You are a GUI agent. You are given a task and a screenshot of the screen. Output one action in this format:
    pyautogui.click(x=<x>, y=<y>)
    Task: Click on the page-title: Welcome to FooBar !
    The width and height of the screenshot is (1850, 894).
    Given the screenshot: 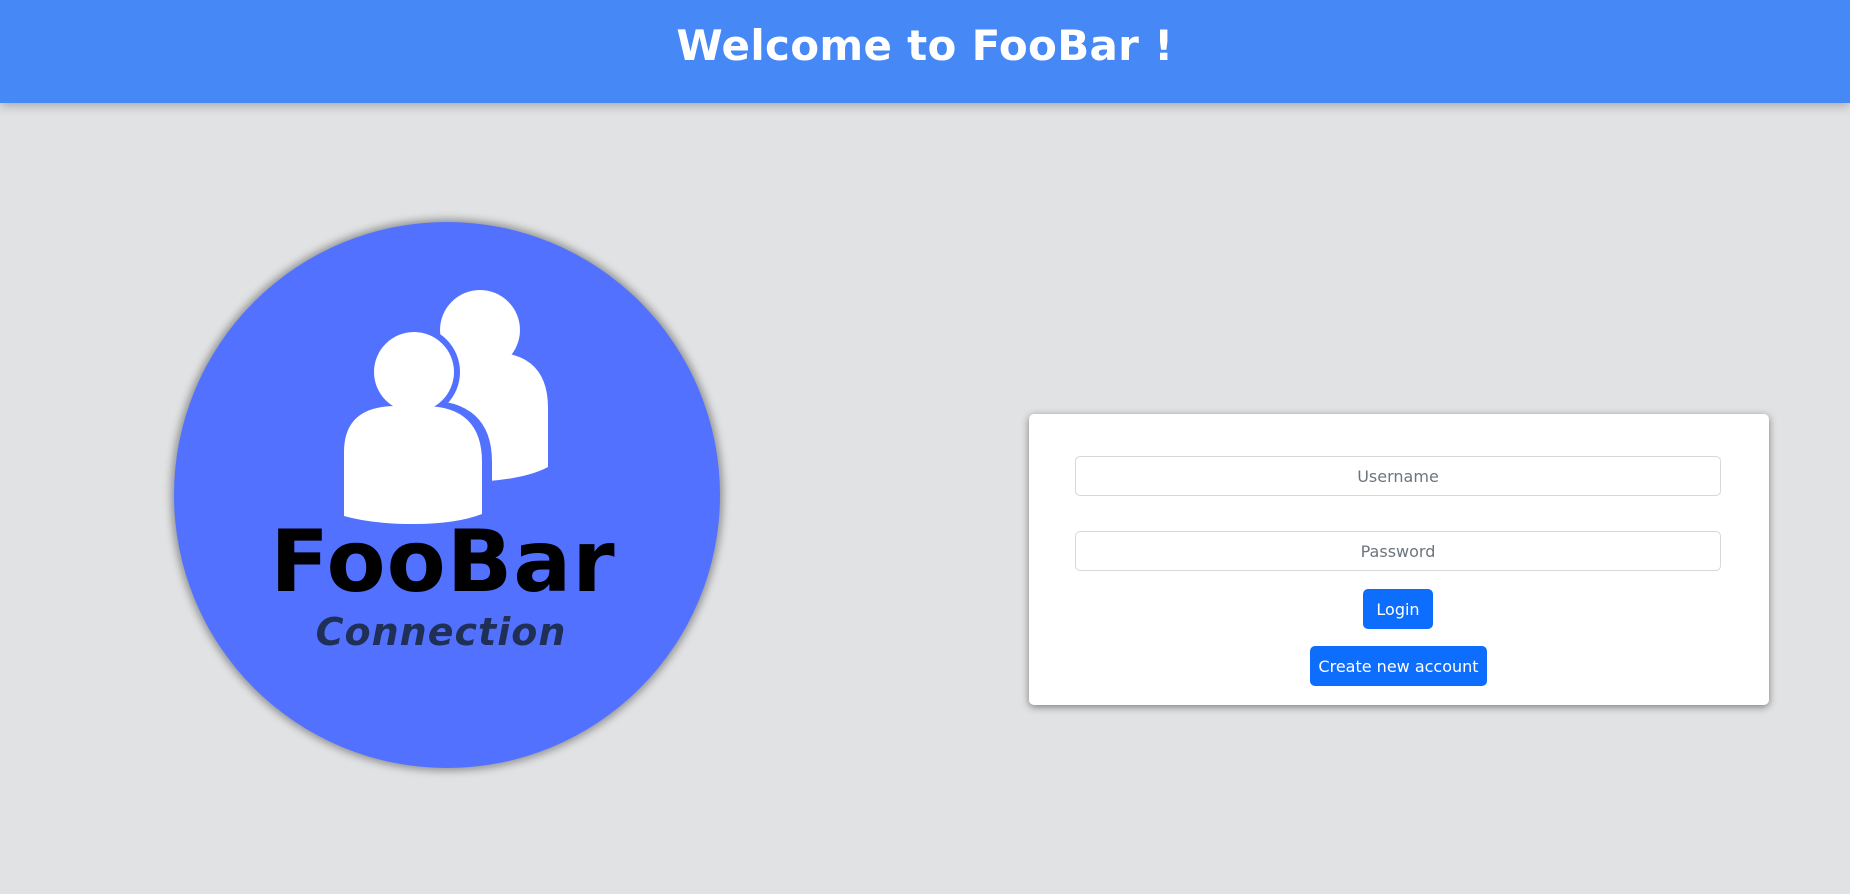 What is the action you would take?
    pyautogui.click(x=925, y=45)
    